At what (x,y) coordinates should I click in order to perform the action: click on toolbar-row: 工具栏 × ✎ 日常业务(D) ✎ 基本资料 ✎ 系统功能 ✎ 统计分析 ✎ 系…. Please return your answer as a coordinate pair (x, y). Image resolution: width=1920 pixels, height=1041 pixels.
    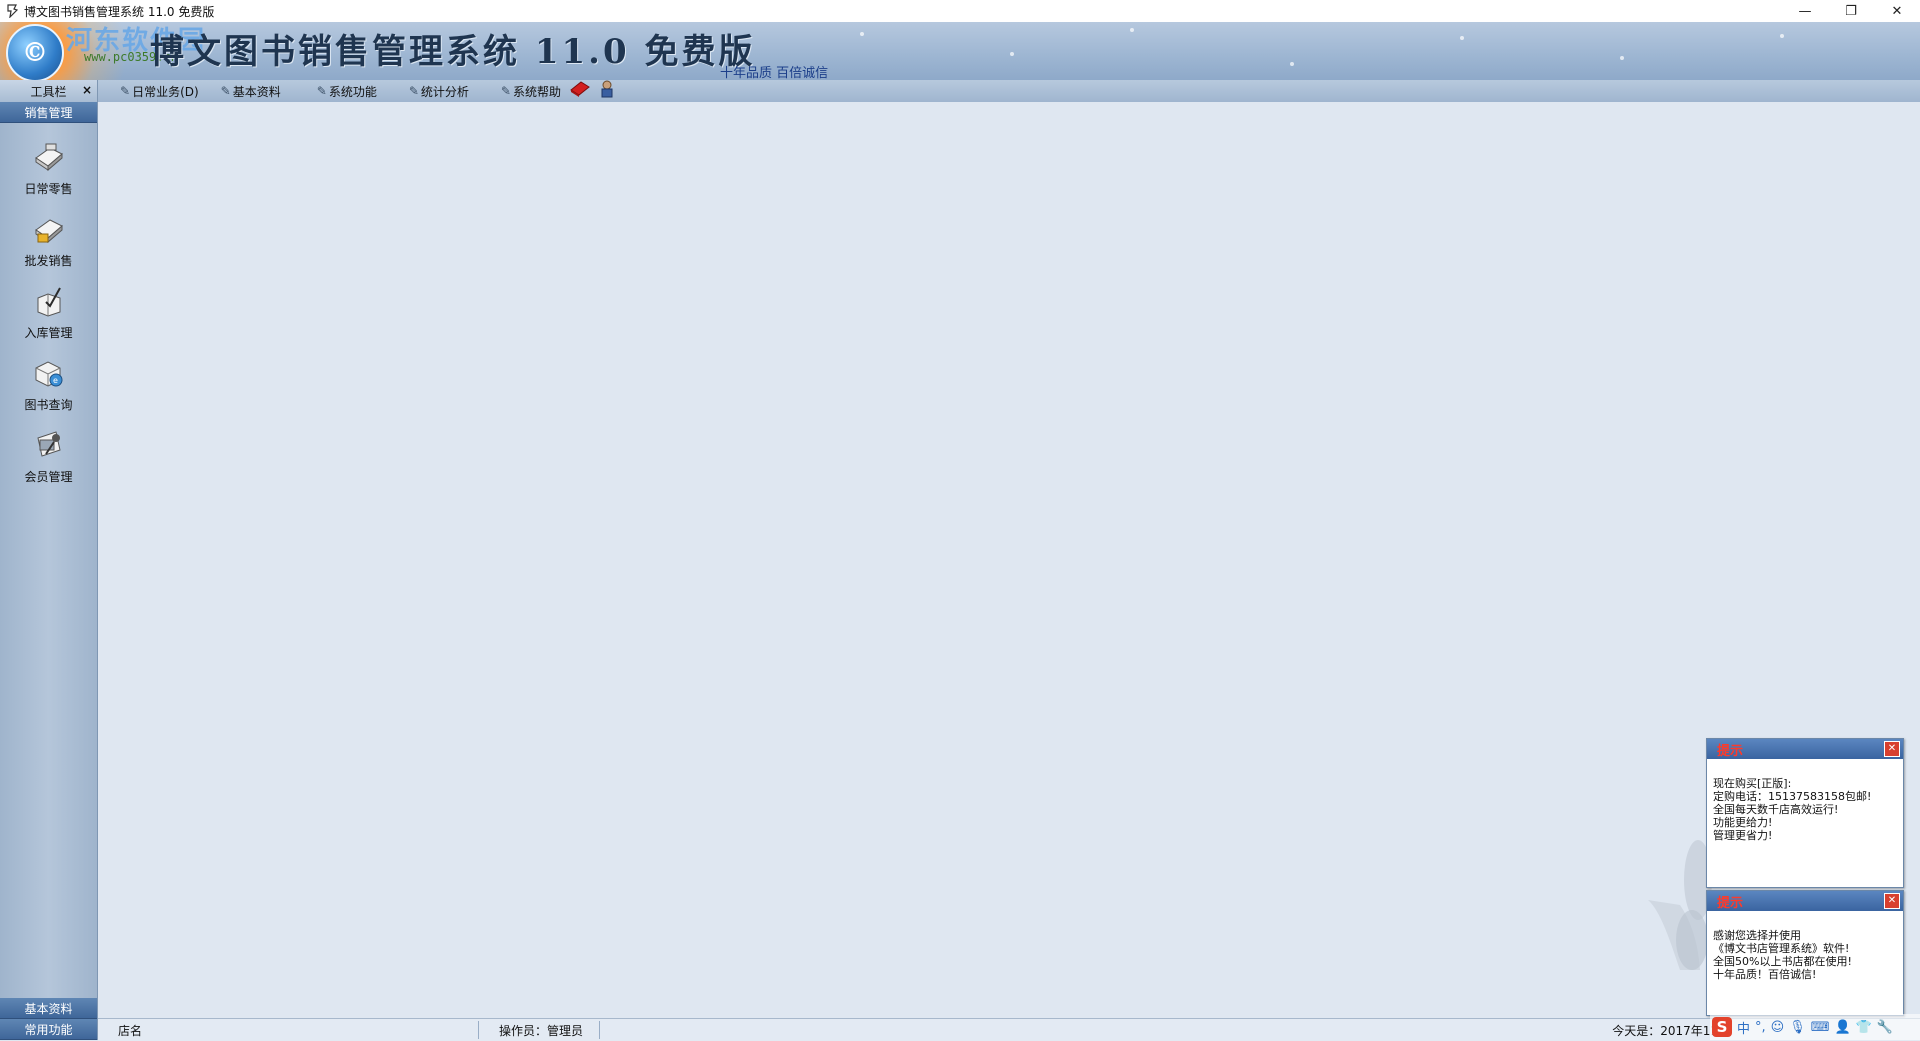
    Looking at the image, I should click on (960, 91).